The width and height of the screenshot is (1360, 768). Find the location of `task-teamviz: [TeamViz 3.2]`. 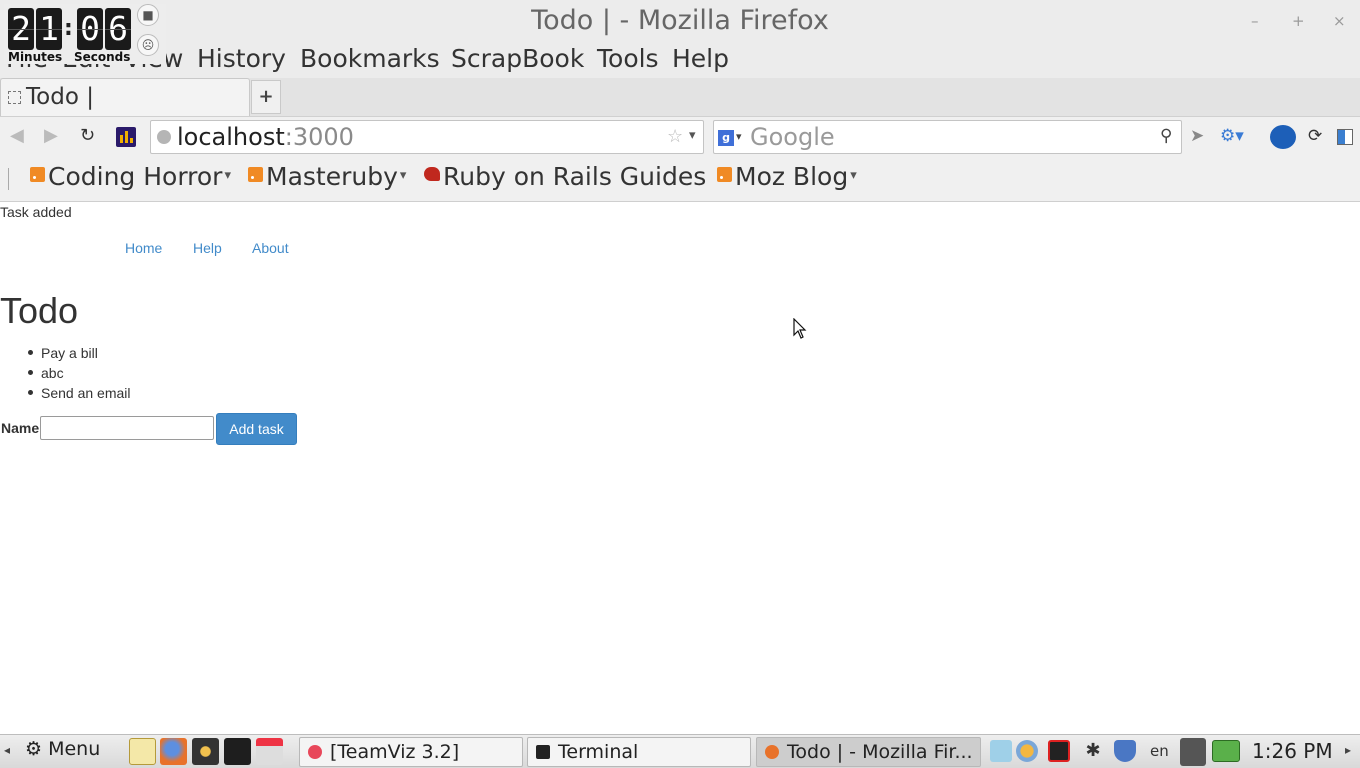

task-teamviz: [TeamViz 3.2] is located at coordinates (411, 752).